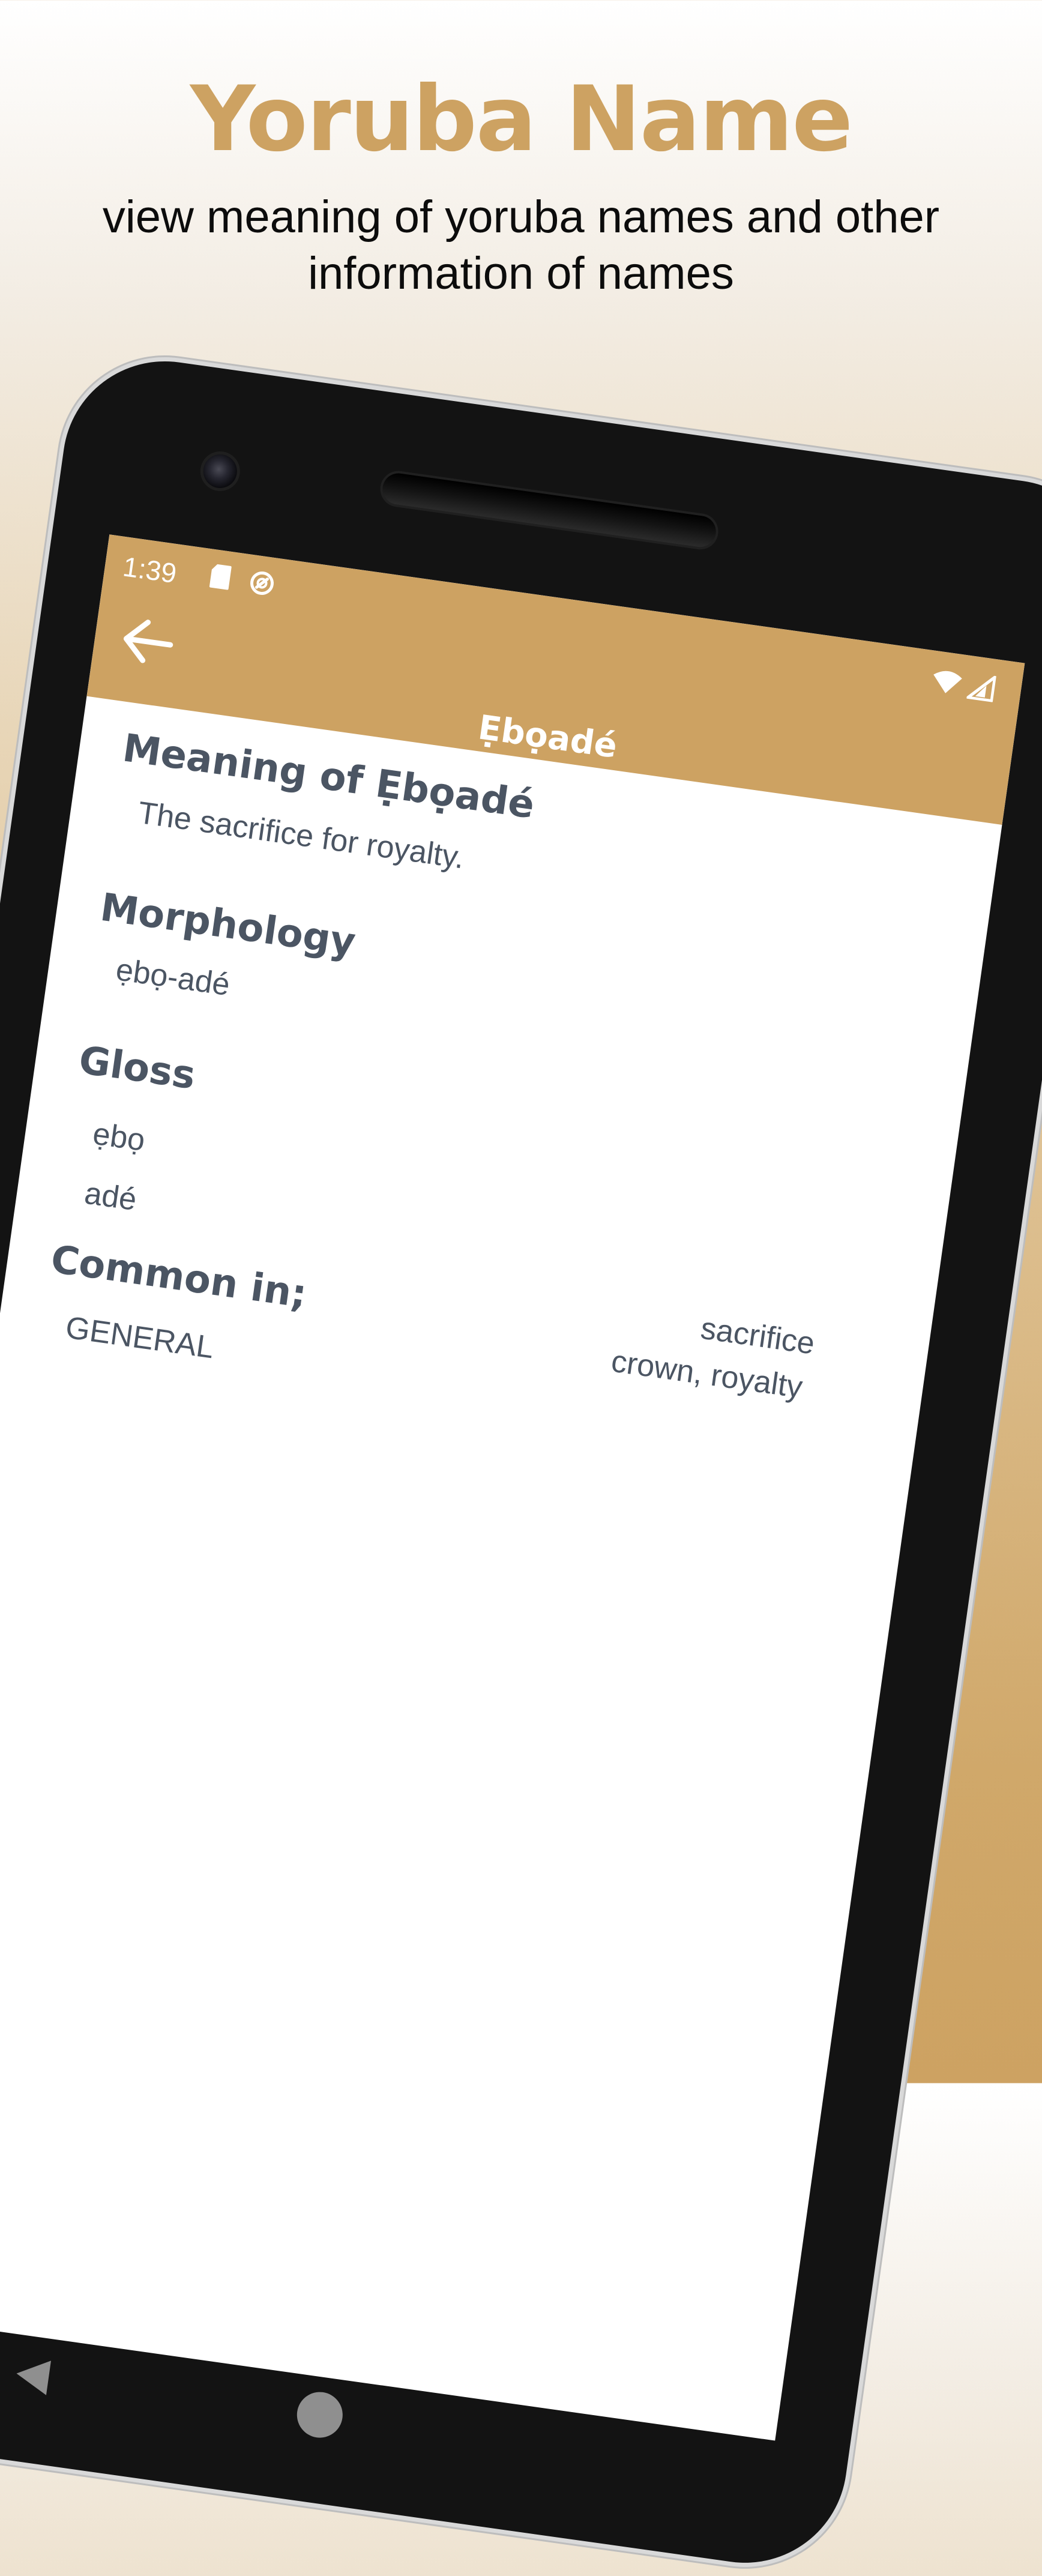 The image size is (1042, 2576). I want to click on sd-card-icon, so click(221, 577).